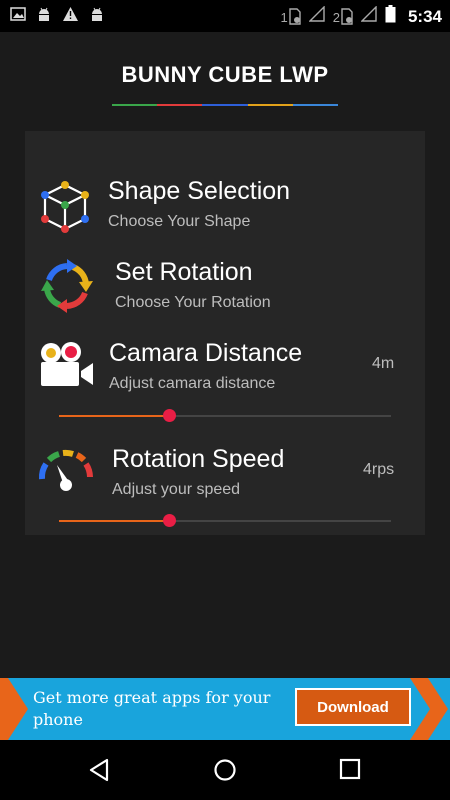  What do you see at coordinates (353, 707) in the screenshot?
I see `download-button: Download` at bounding box center [353, 707].